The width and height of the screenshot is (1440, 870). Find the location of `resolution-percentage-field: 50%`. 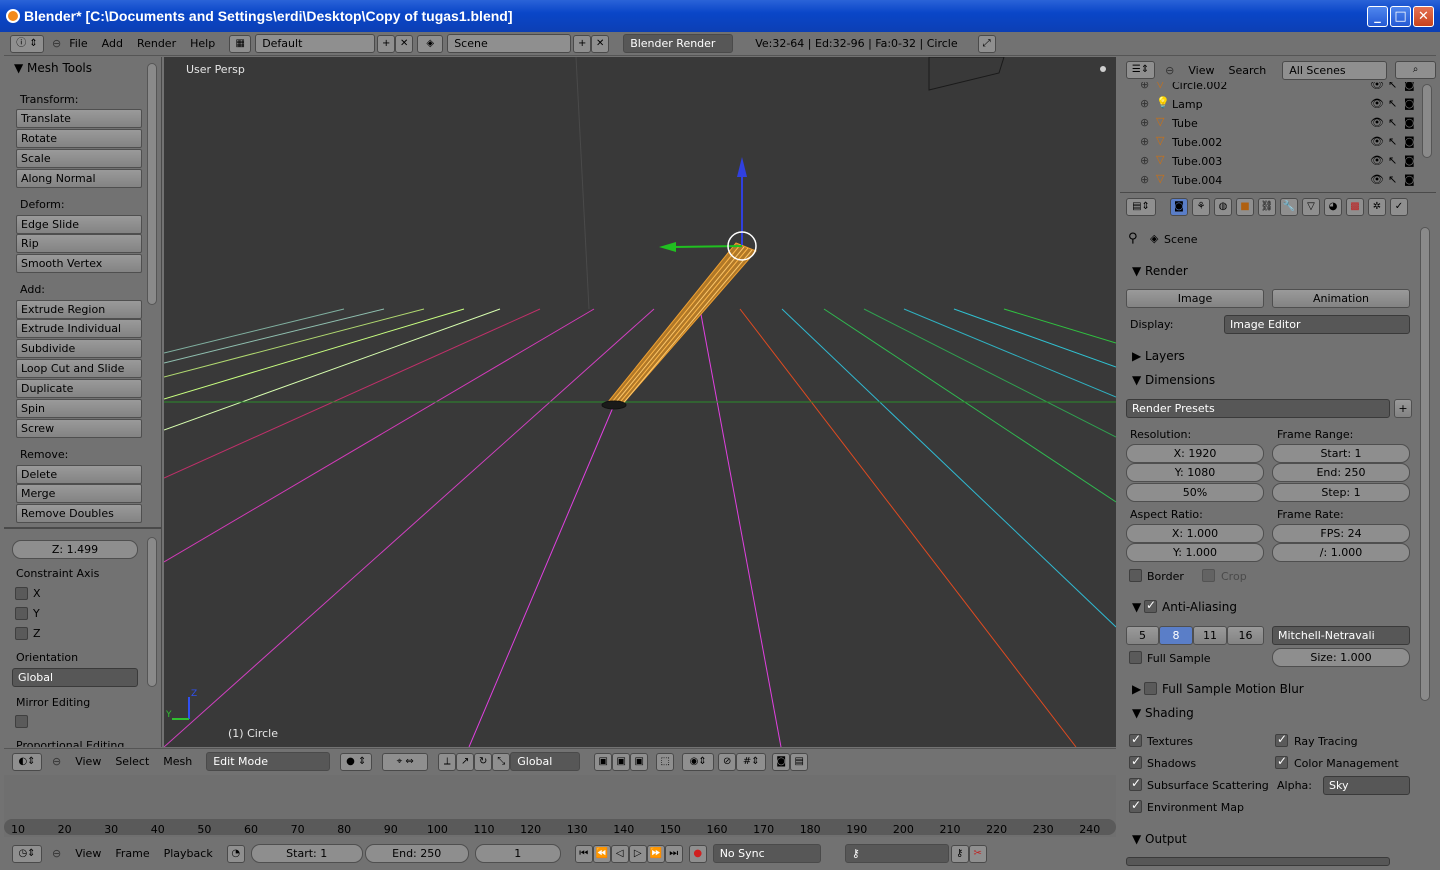

resolution-percentage-field: 50% is located at coordinates (1195, 492).